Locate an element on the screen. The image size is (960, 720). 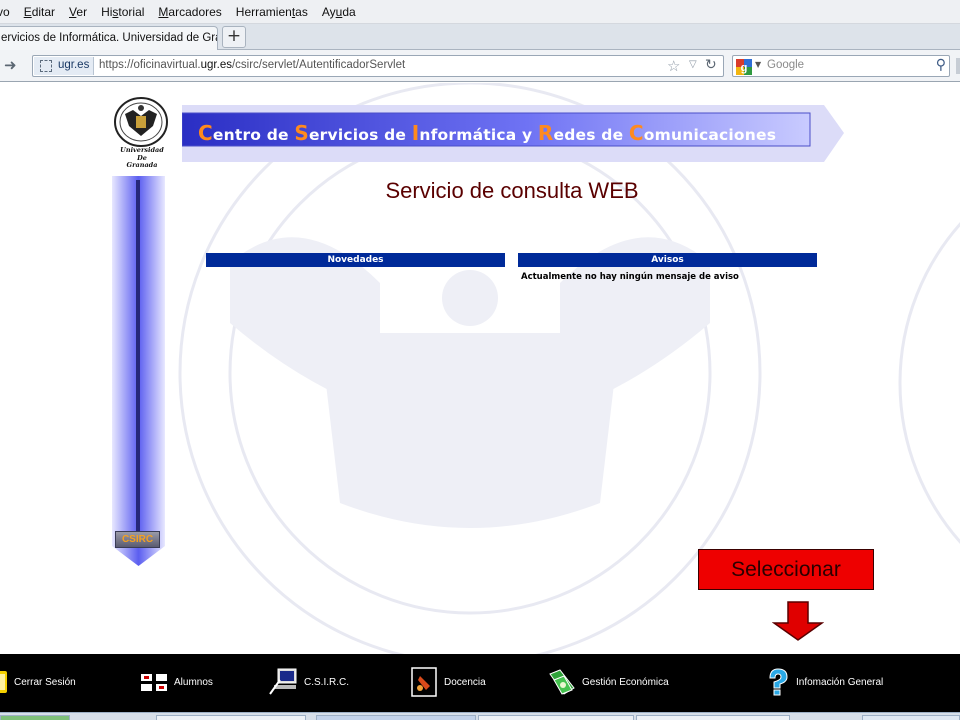
task-csirc: C.S.I.R.C. is located at coordinates (308, 682).